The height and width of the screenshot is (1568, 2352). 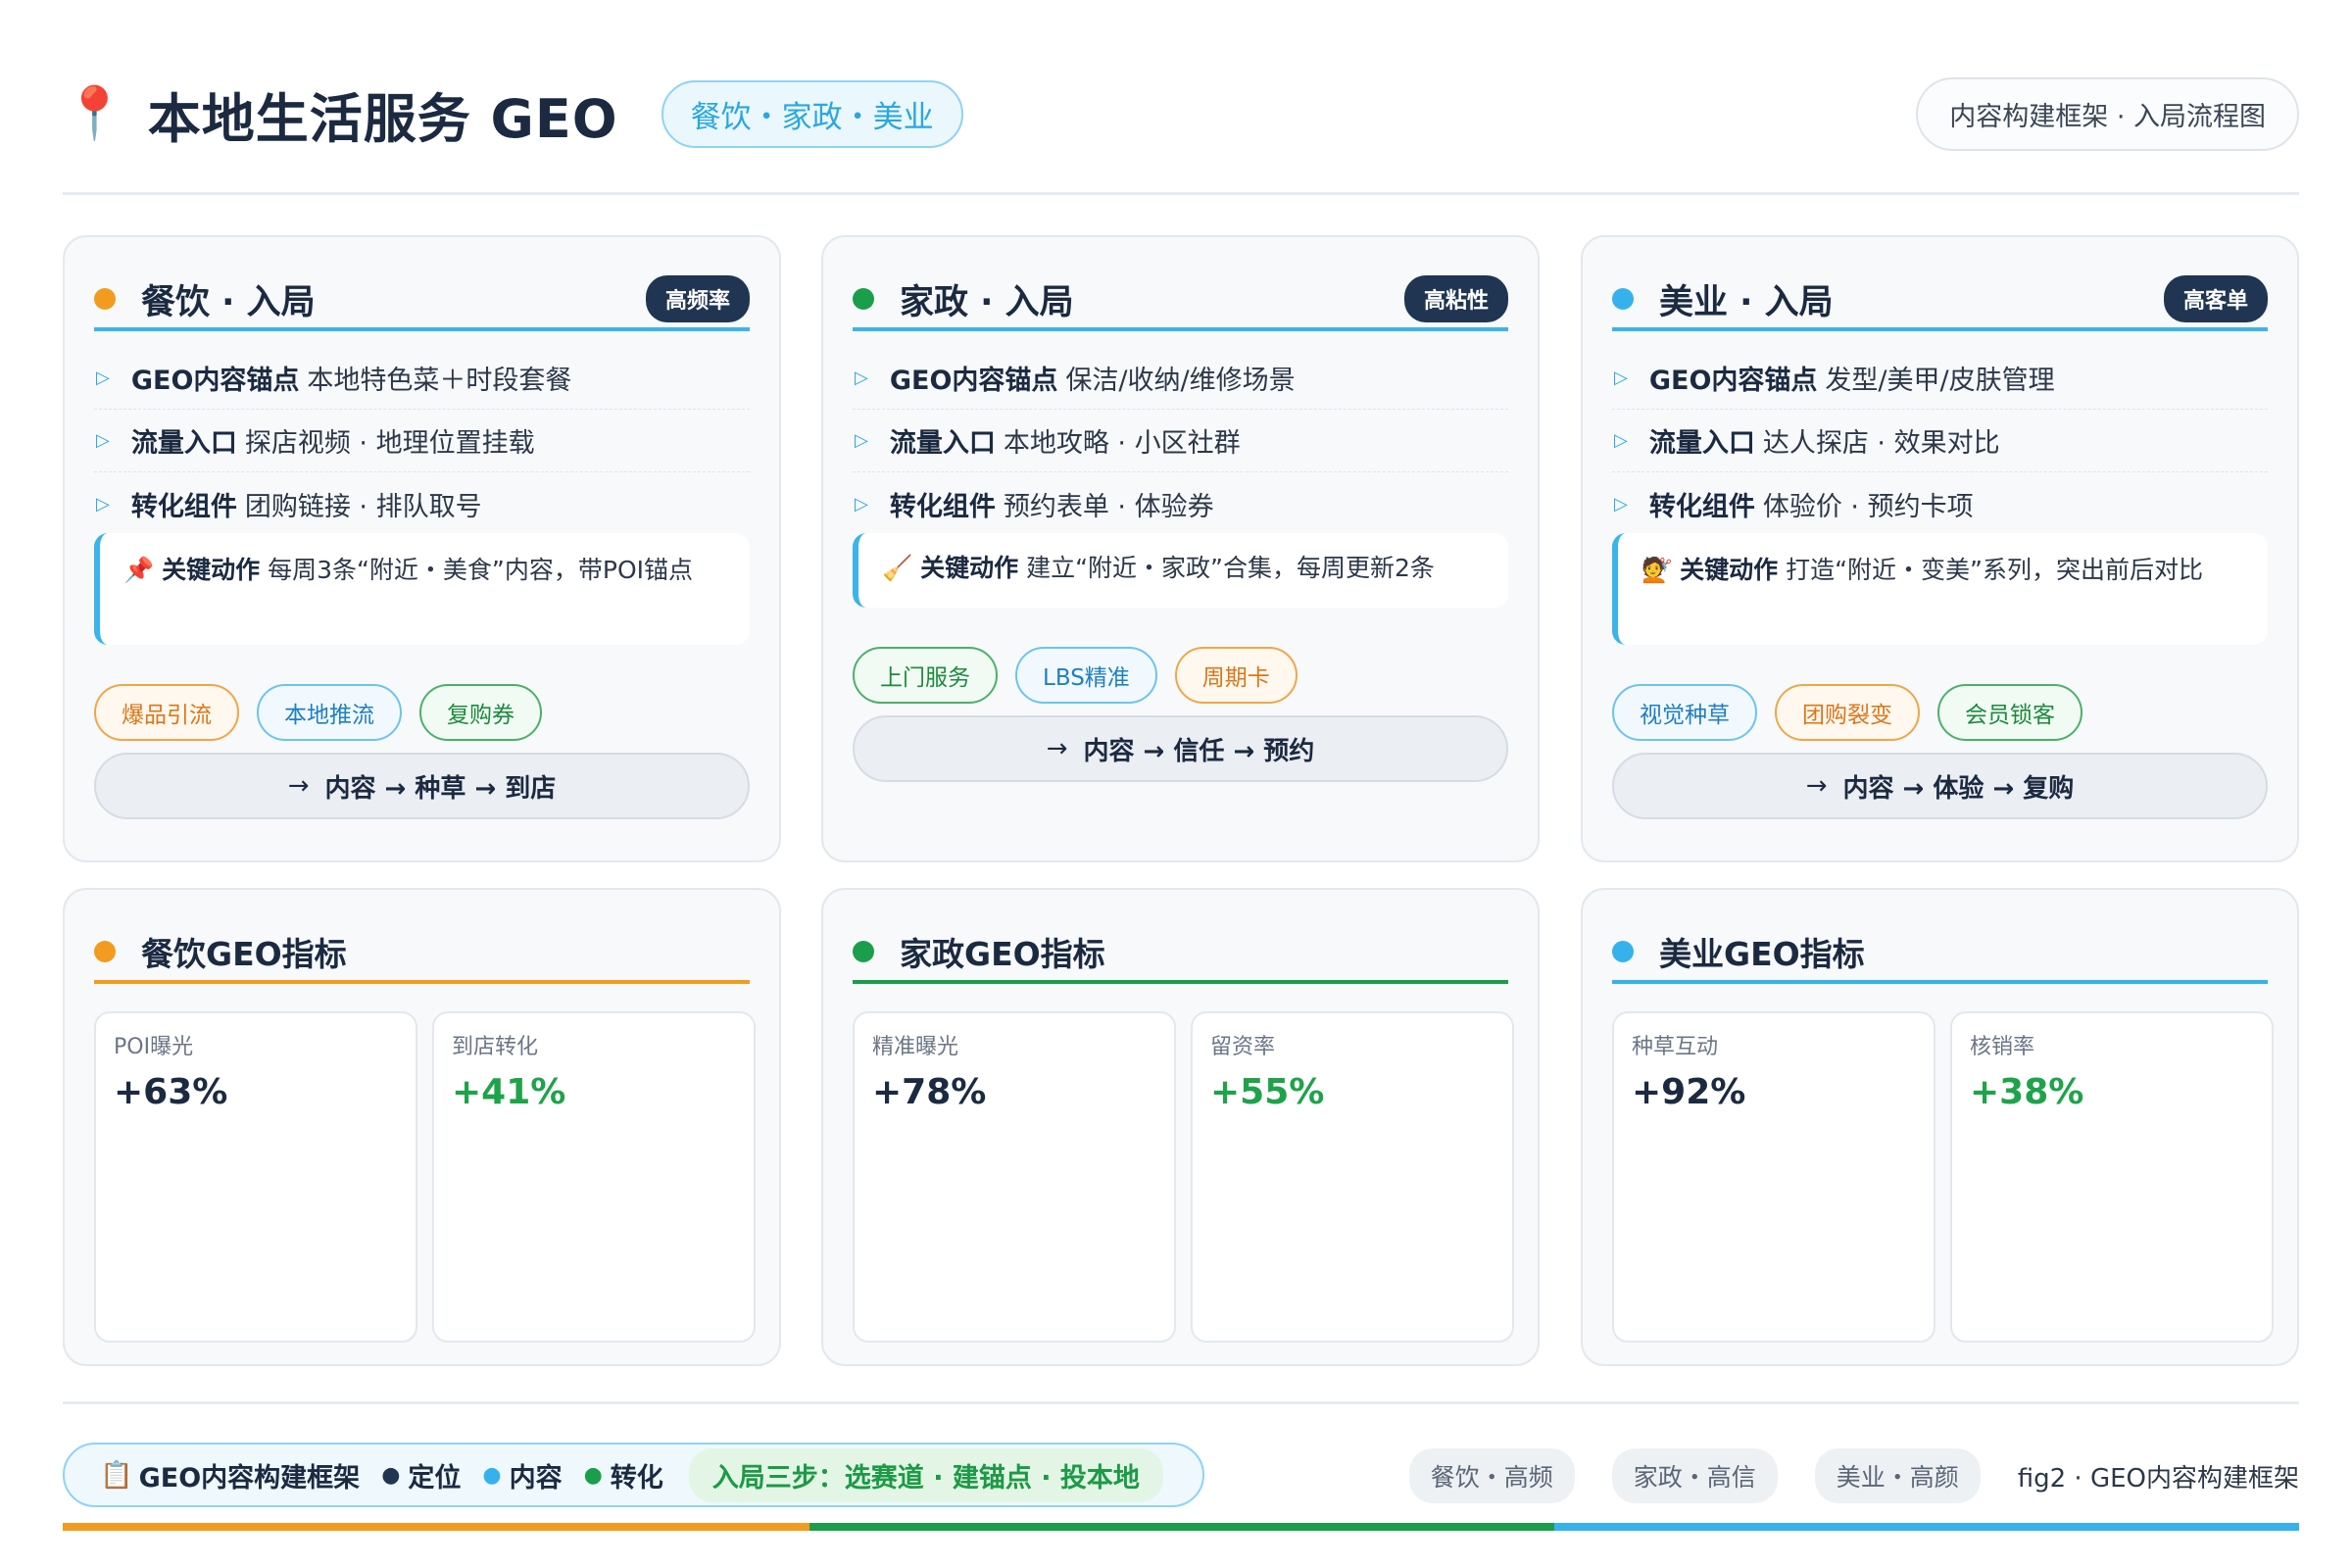 What do you see at coordinates (915, 1047) in the screenshot?
I see `metric-label: 精准曝光` at bounding box center [915, 1047].